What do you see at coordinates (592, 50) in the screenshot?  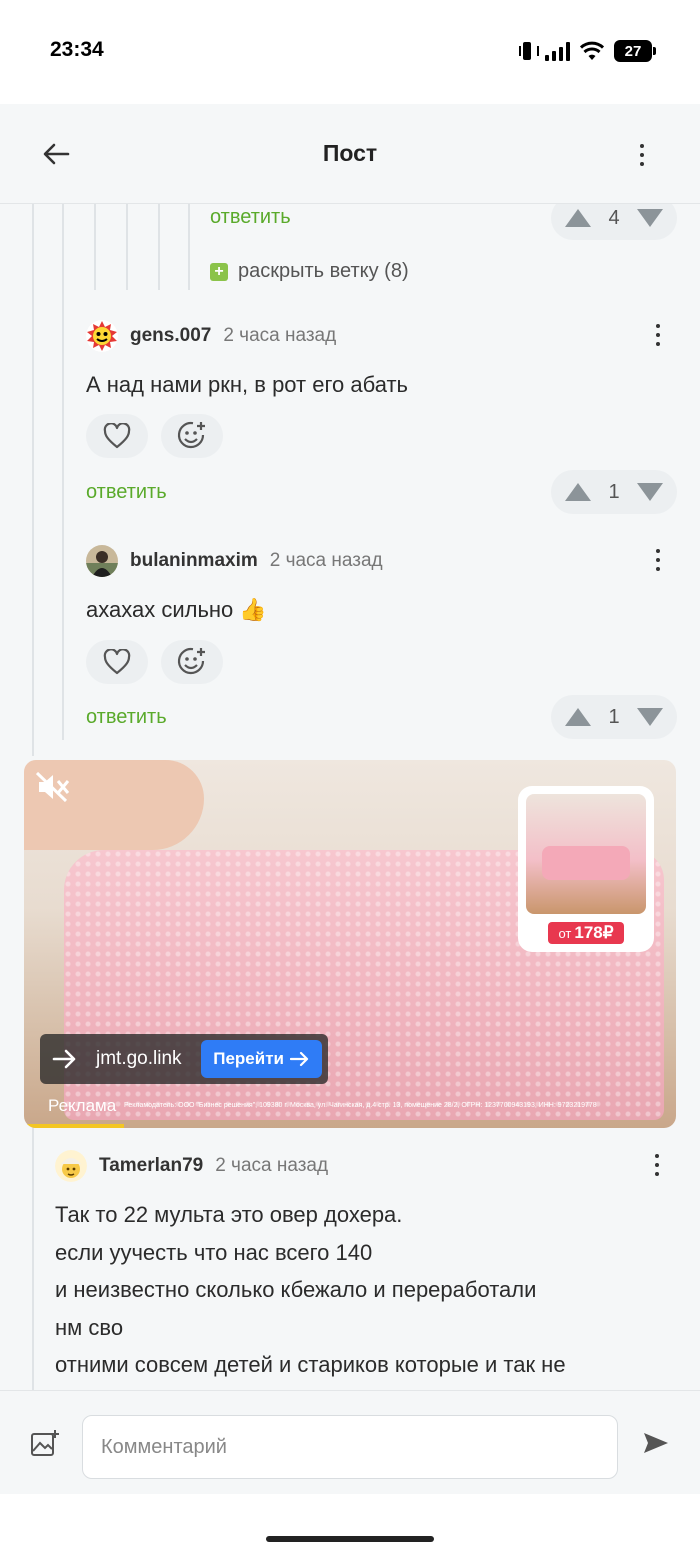 I see `wifi-icon` at bounding box center [592, 50].